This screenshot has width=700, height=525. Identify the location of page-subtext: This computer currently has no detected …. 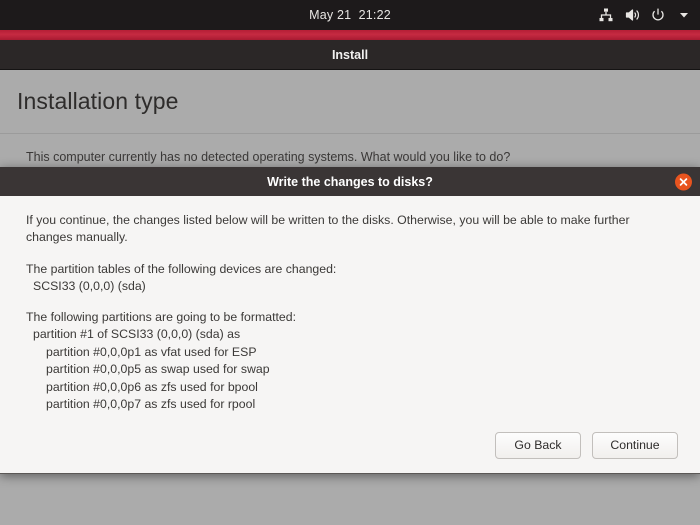
(268, 157).